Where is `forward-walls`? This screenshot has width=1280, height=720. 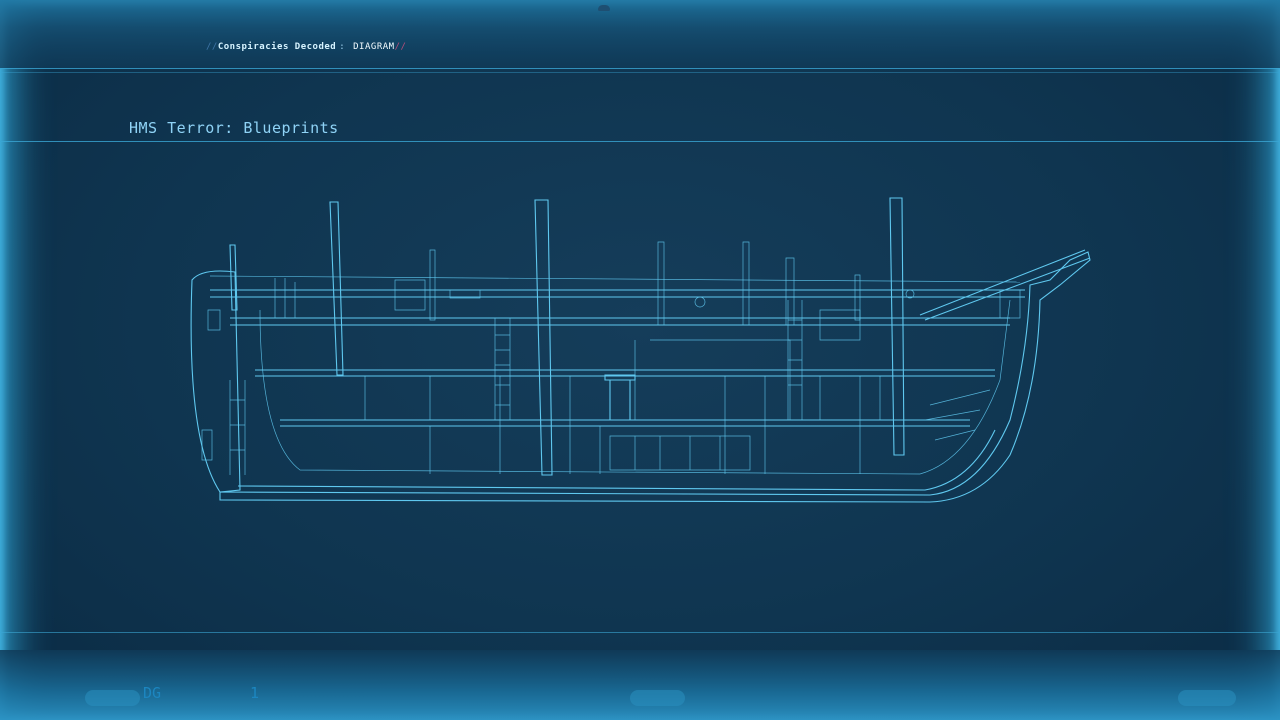 forward-walls is located at coordinates (850, 425).